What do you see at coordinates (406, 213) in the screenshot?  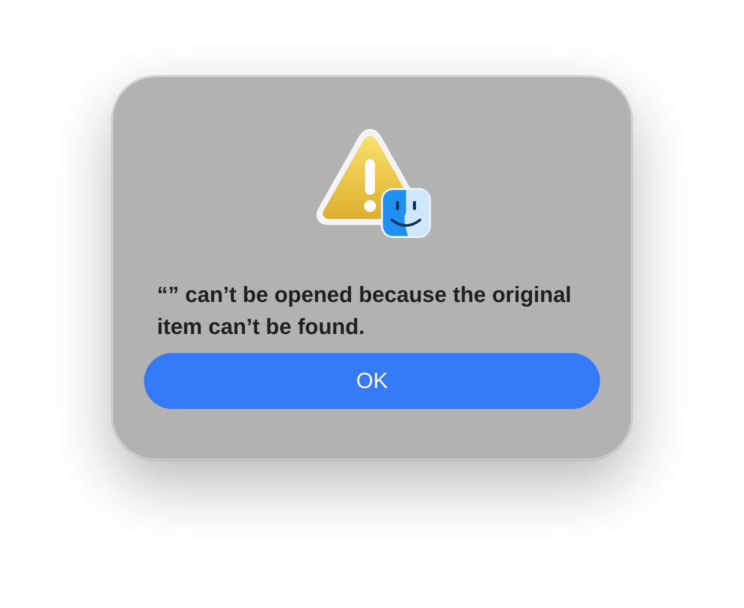 I see `smiley-face-icon` at bounding box center [406, 213].